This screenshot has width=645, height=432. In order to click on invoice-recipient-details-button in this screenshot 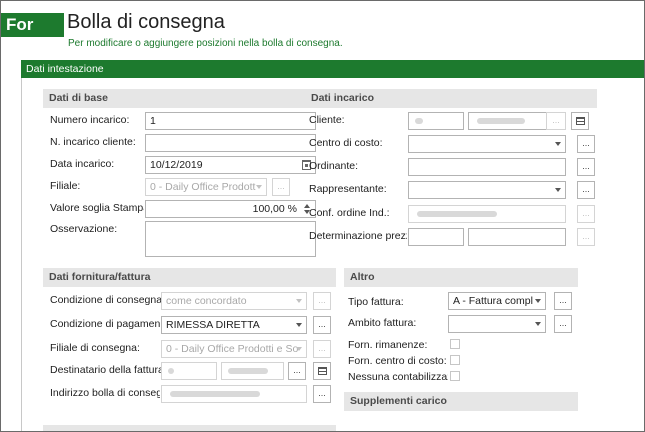, I will do `click(322, 371)`.